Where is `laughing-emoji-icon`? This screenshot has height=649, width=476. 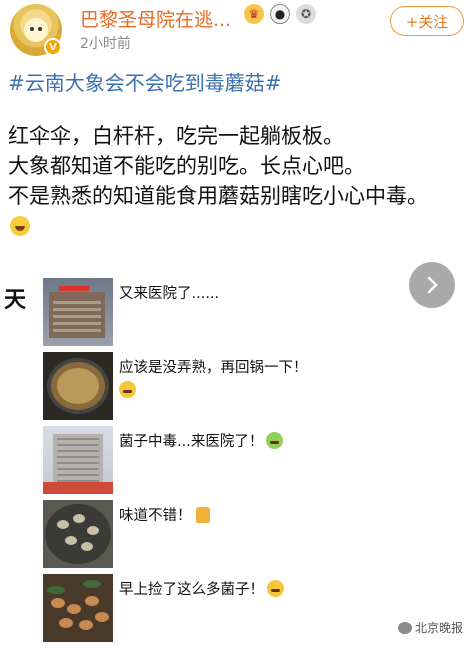 laughing-emoji-icon is located at coordinates (20, 226).